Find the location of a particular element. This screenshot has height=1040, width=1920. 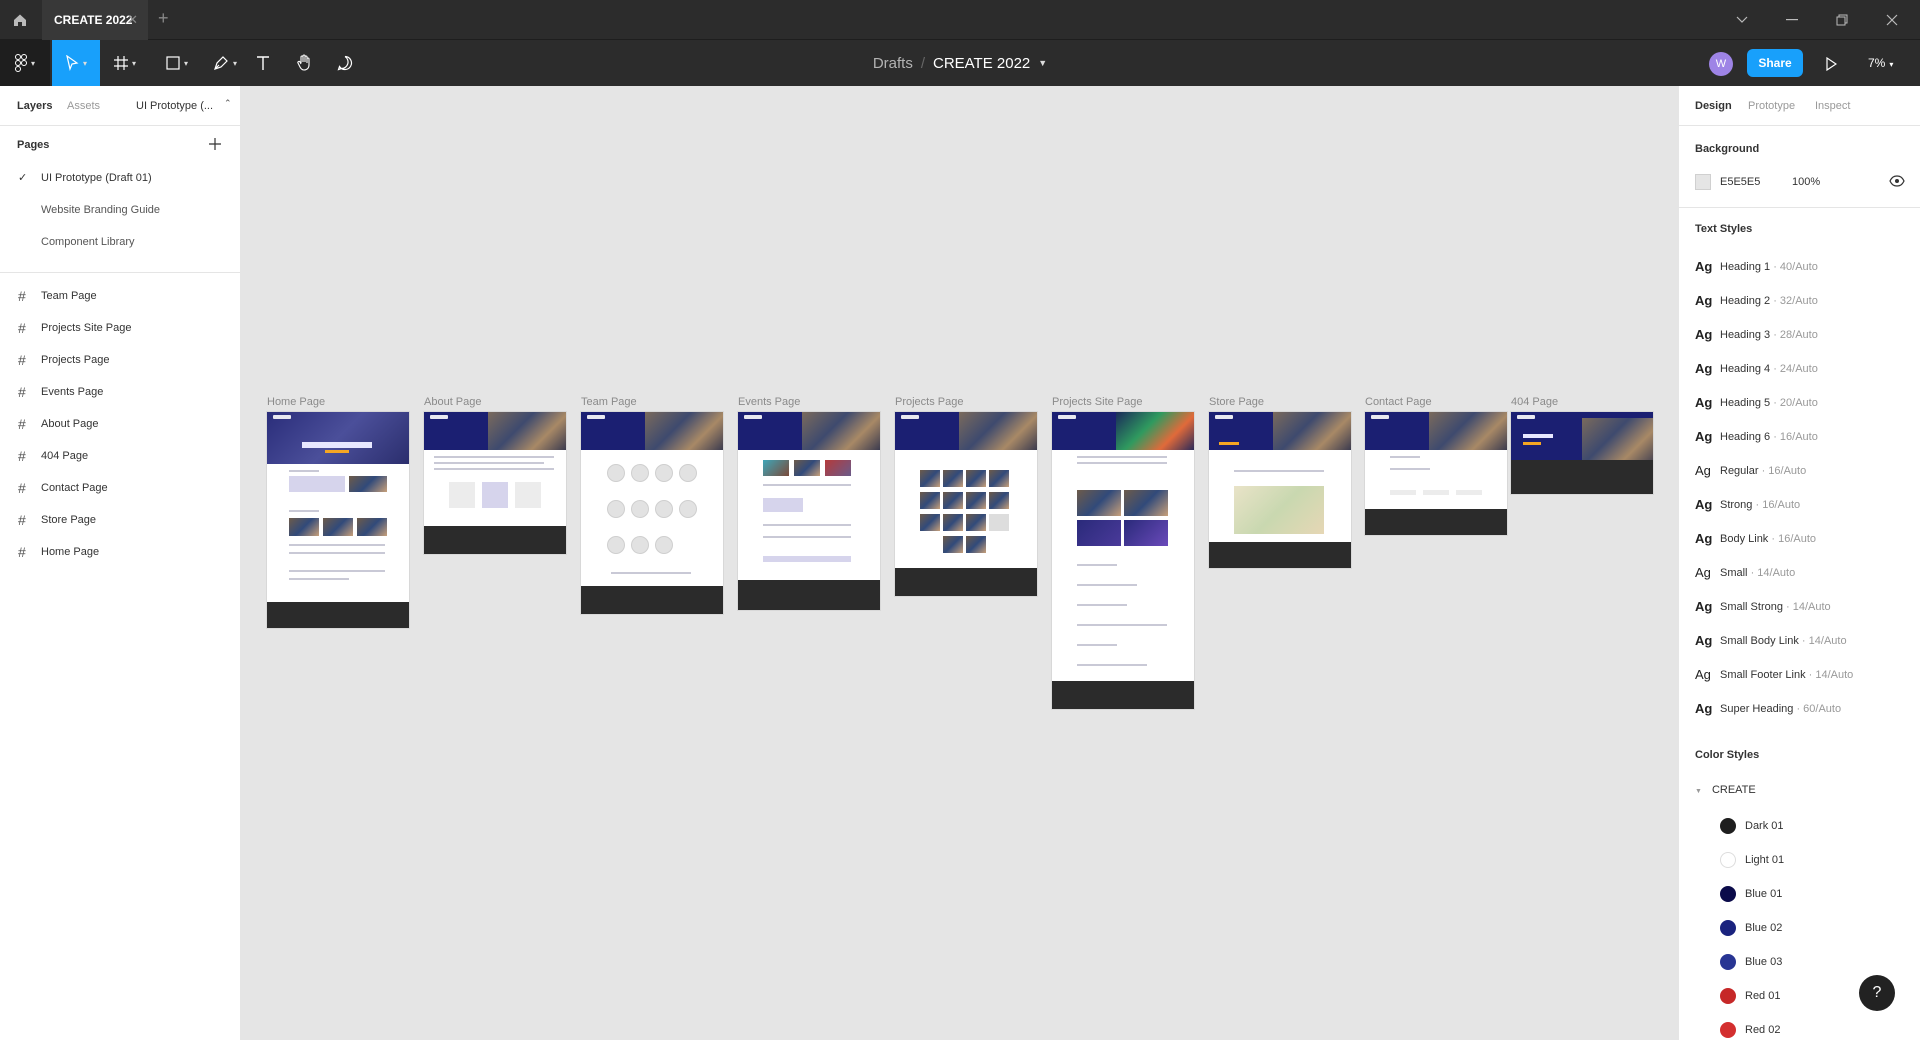

avatar-placeholder is located at coordinates (616, 473).